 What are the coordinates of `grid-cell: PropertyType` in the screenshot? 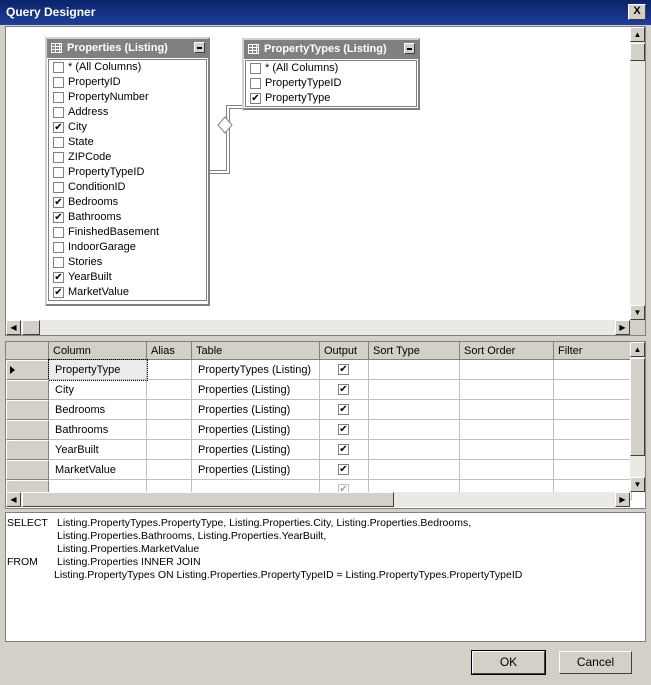 It's located at (98, 370).